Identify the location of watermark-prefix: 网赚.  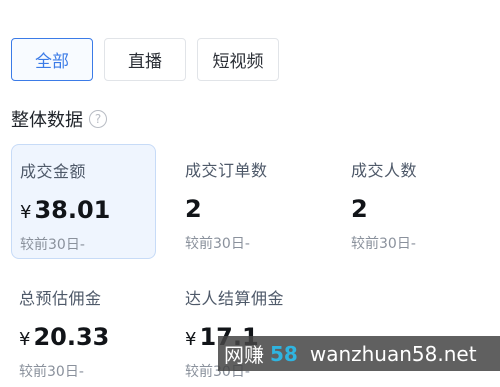
(244, 355).